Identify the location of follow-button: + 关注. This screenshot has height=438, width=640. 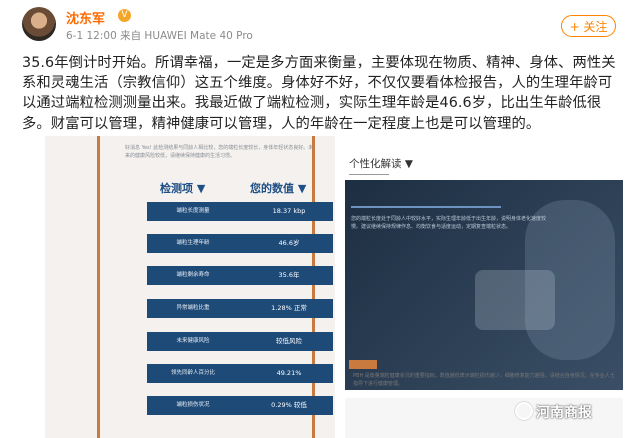
(588, 26).